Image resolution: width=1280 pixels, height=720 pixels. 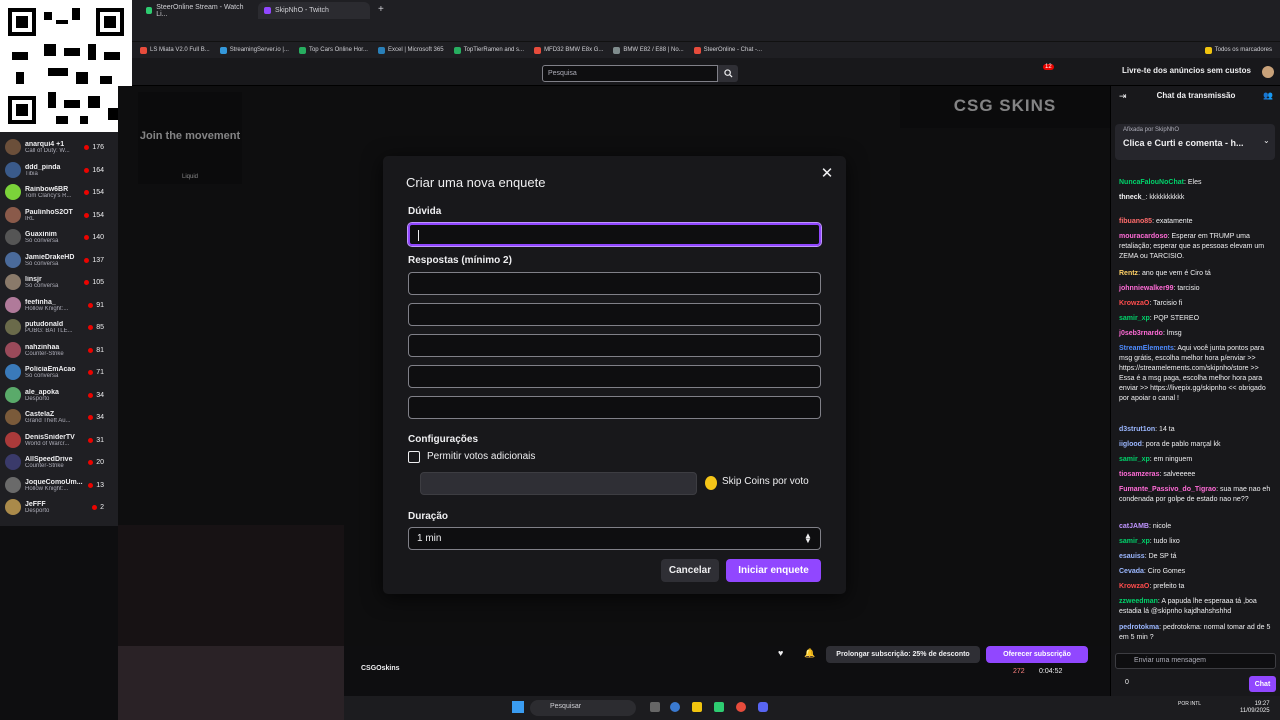 What do you see at coordinates (381, 9) in the screenshot?
I see `new-tab-icon: +` at bounding box center [381, 9].